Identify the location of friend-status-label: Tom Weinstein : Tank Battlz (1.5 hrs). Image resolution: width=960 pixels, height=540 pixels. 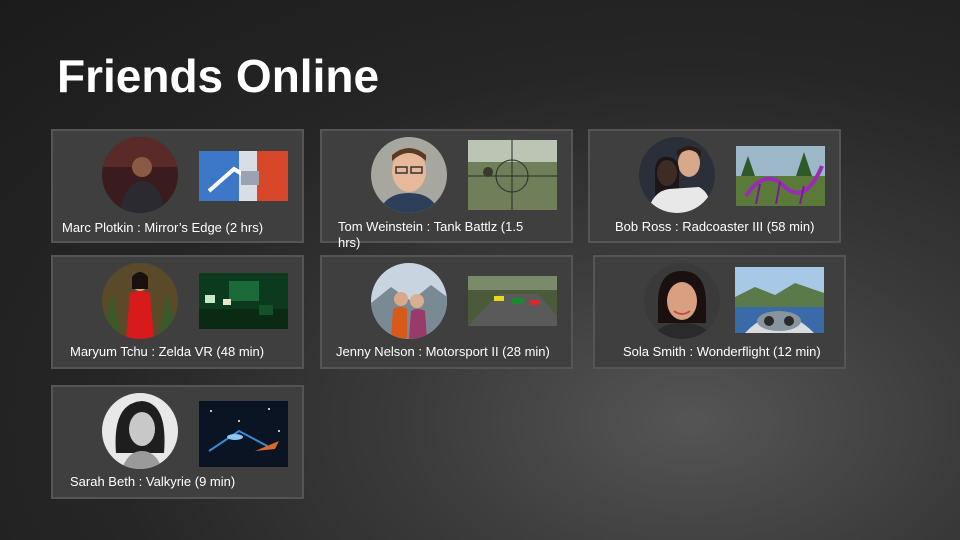
(431, 234).